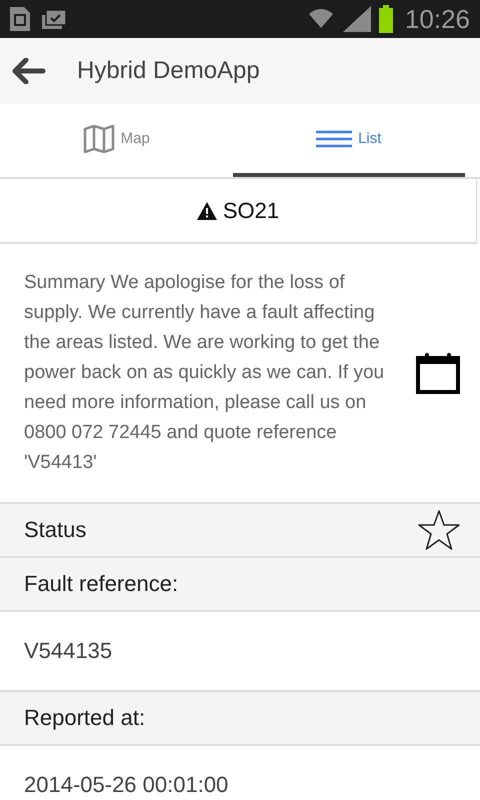 The width and height of the screenshot is (480, 800). What do you see at coordinates (55, 530) in the screenshot?
I see `field-label: Status` at bounding box center [55, 530].